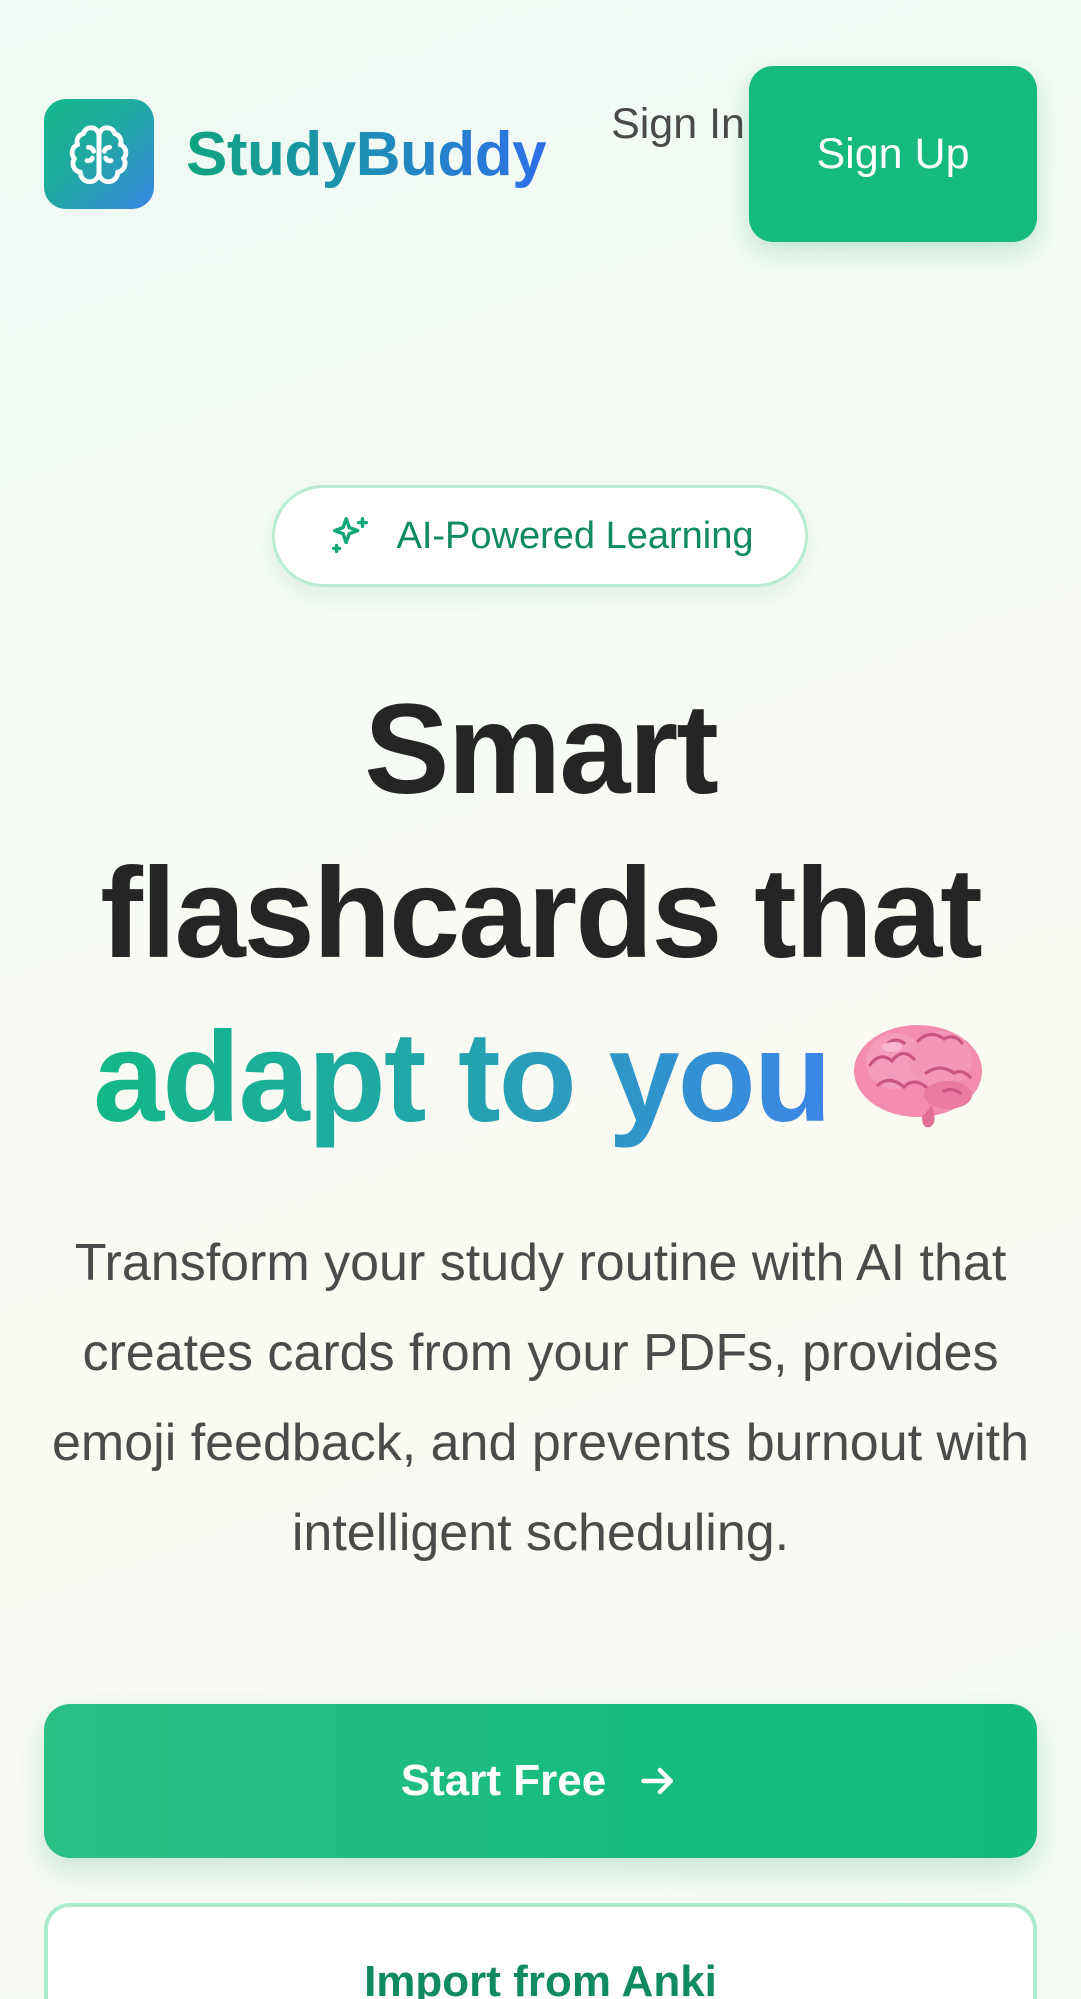 This screenshot has height=1999, width=1081. I want to click on headline-highlight: adapt to you, so click(462, 1077).